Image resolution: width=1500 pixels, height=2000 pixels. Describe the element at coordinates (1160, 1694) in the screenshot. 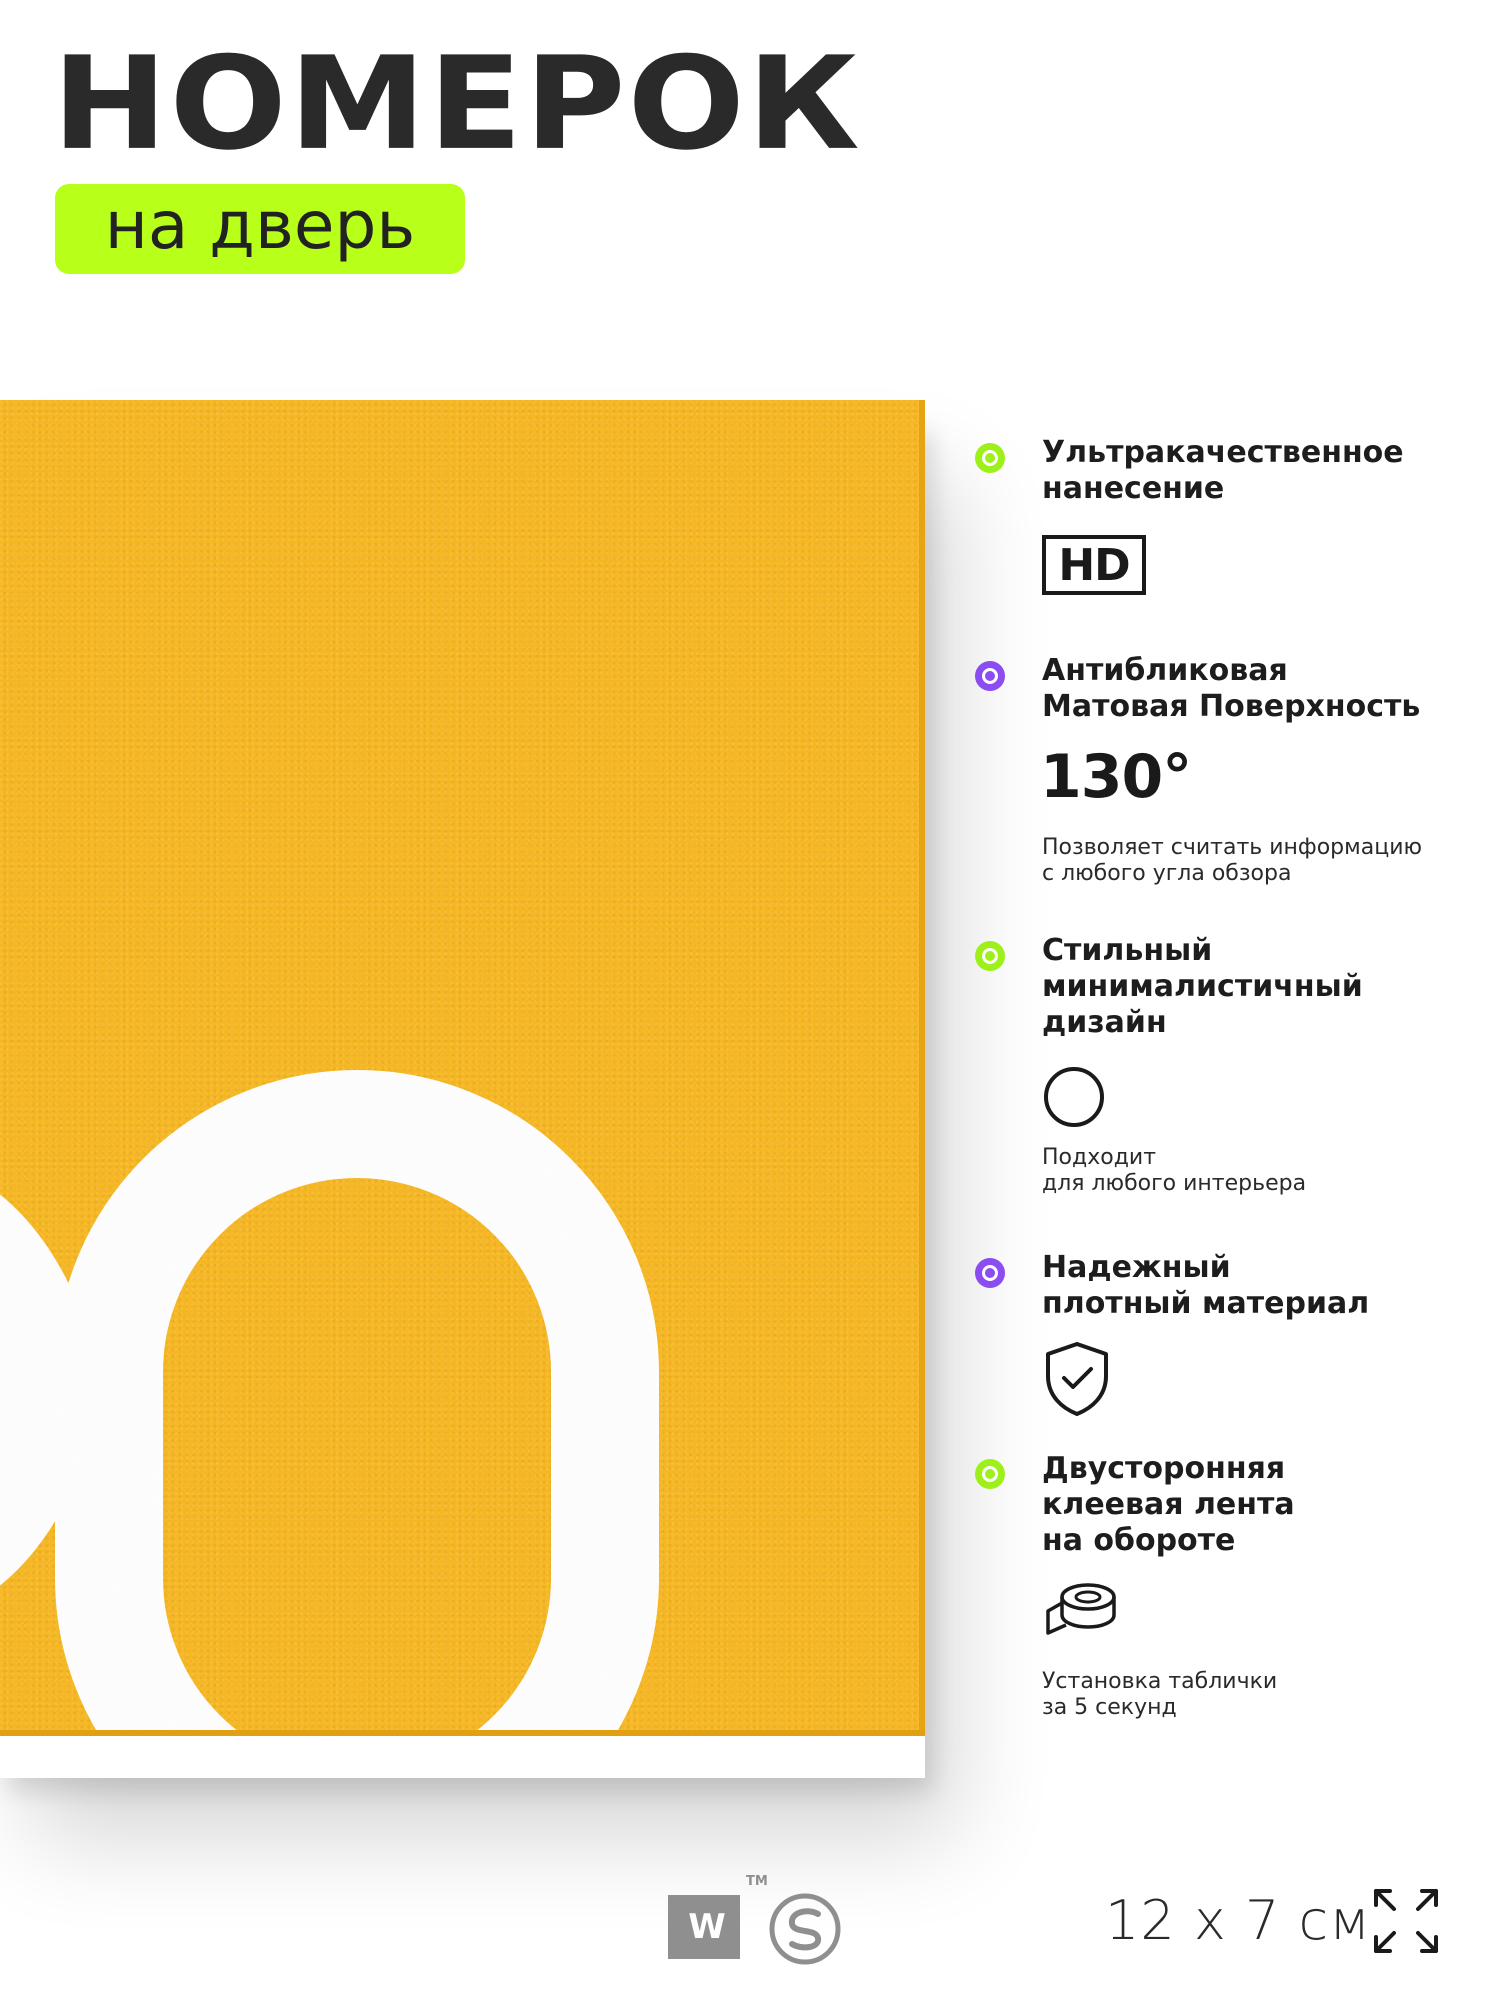

I see `feature-caption: Установка таблички за 5 секунд` at that location.